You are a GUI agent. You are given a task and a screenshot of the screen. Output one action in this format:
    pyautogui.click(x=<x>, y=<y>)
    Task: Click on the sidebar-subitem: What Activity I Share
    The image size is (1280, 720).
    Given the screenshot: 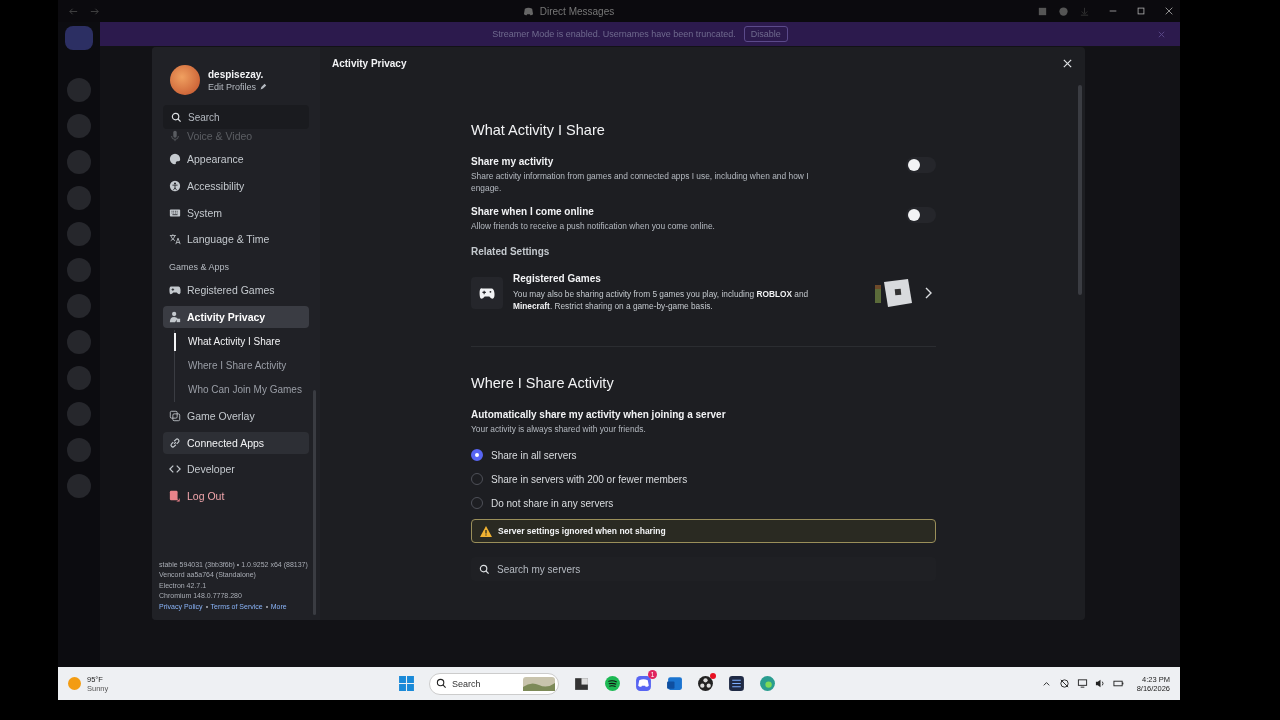 What is the action you would take?
    pyautogui.click(x=242, y=341)
    